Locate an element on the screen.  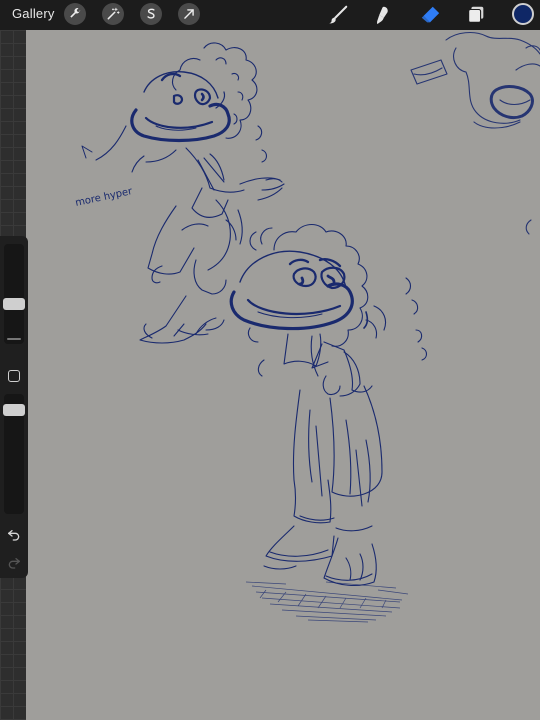
selection-s-icon is located at coordinates (151, 14).